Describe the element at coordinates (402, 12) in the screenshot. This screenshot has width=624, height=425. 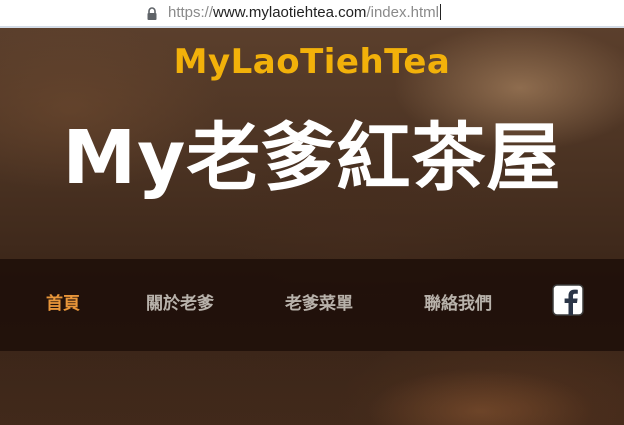
I see `url-path: /index.html` at that location.